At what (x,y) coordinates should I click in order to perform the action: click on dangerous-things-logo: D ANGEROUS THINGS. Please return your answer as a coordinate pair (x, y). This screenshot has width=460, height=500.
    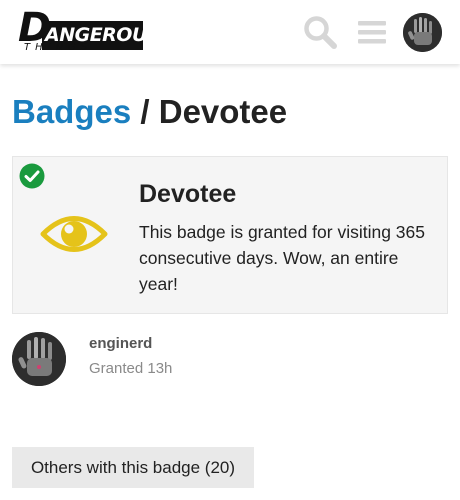
    Looking at the image, I should click on (89, 31).